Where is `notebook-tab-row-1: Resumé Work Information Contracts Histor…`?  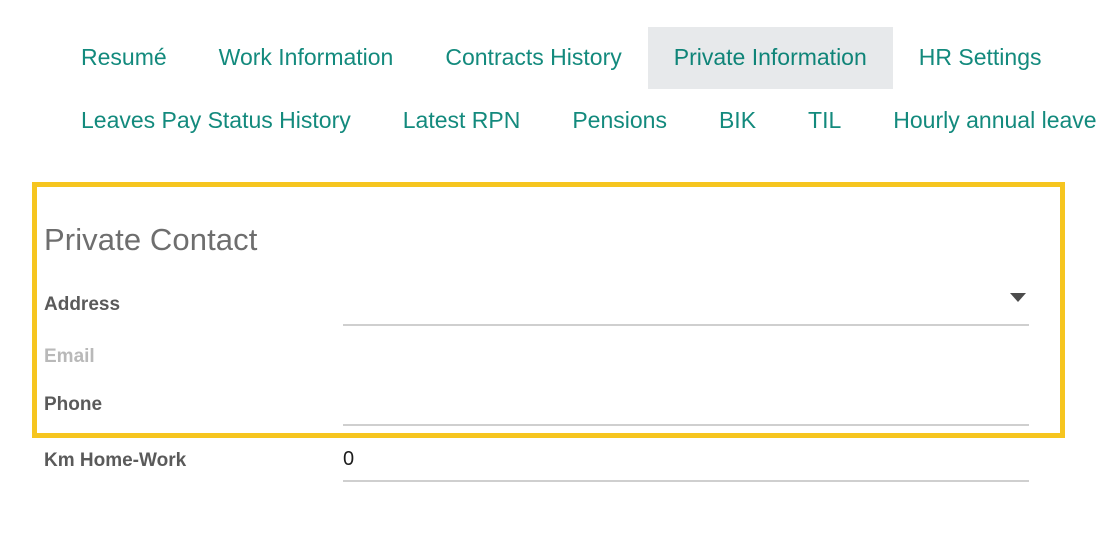 notebook-tab-row-1: Resumé Work Information Contracts Histor… is located at coordinates (557, 58).